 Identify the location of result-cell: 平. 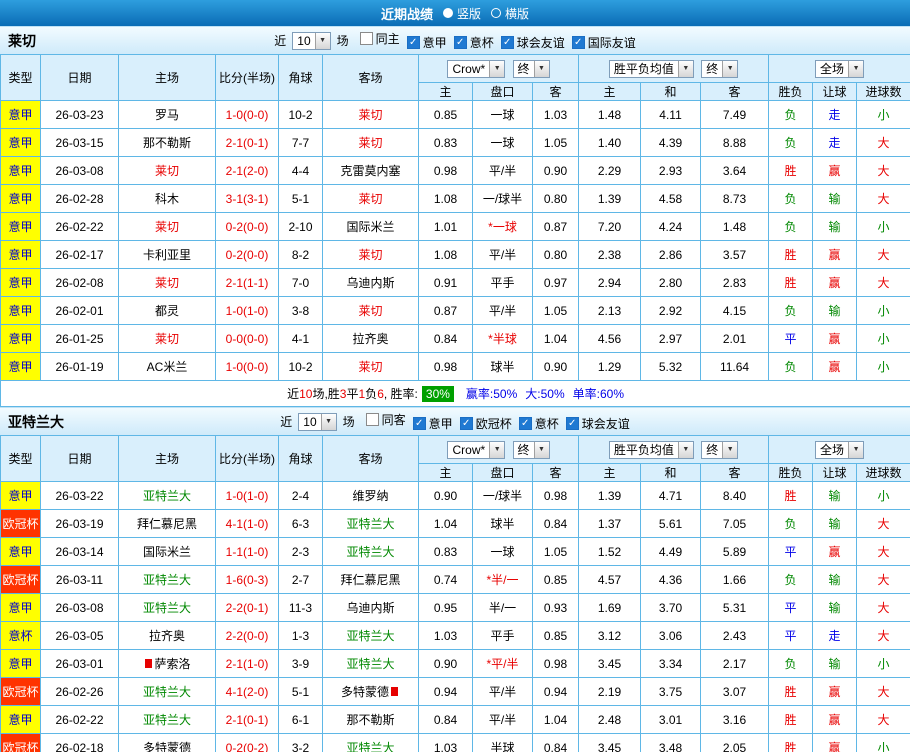
(791, 338).